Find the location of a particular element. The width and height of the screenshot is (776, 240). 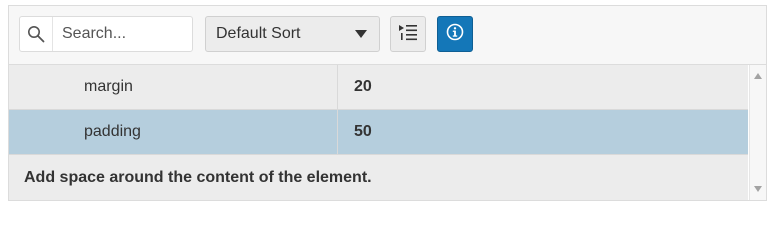

property-name: margin is located at coordinates (173, 87).